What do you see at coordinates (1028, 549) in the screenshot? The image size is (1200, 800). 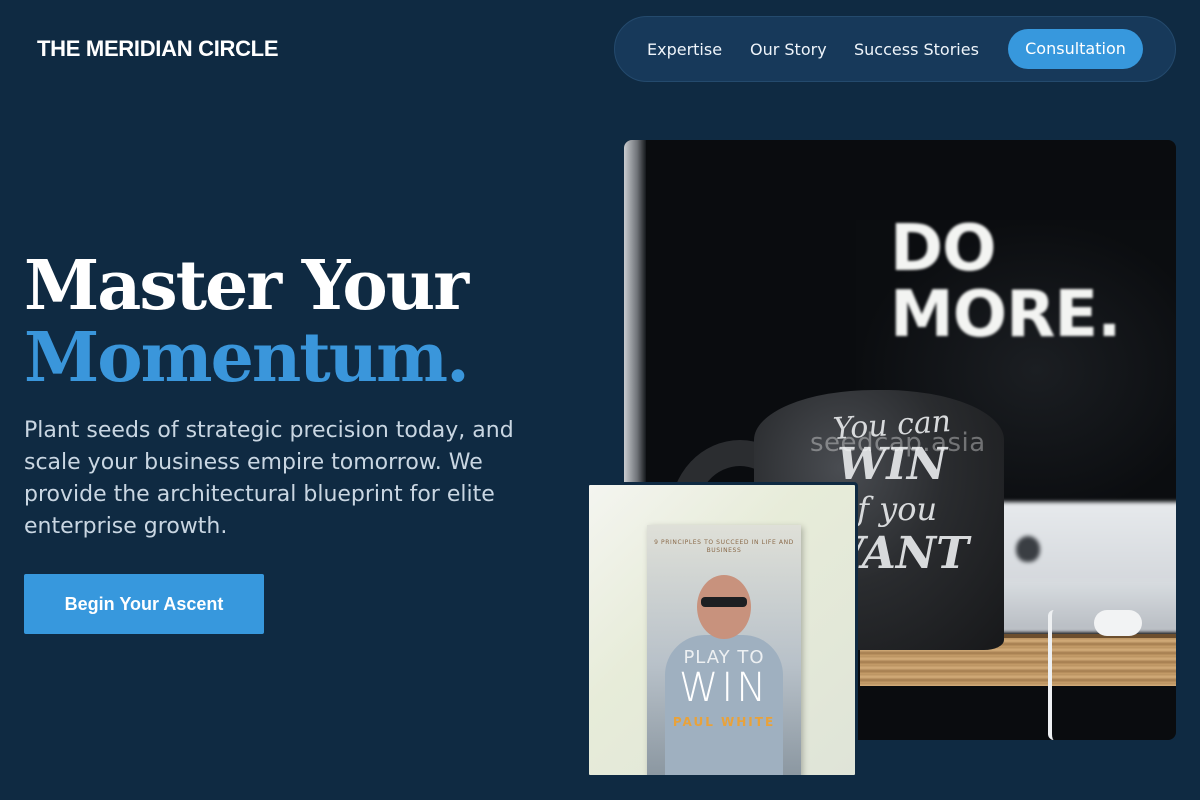 I see `apple-logo-icon` at bounding box center [1028, 549].